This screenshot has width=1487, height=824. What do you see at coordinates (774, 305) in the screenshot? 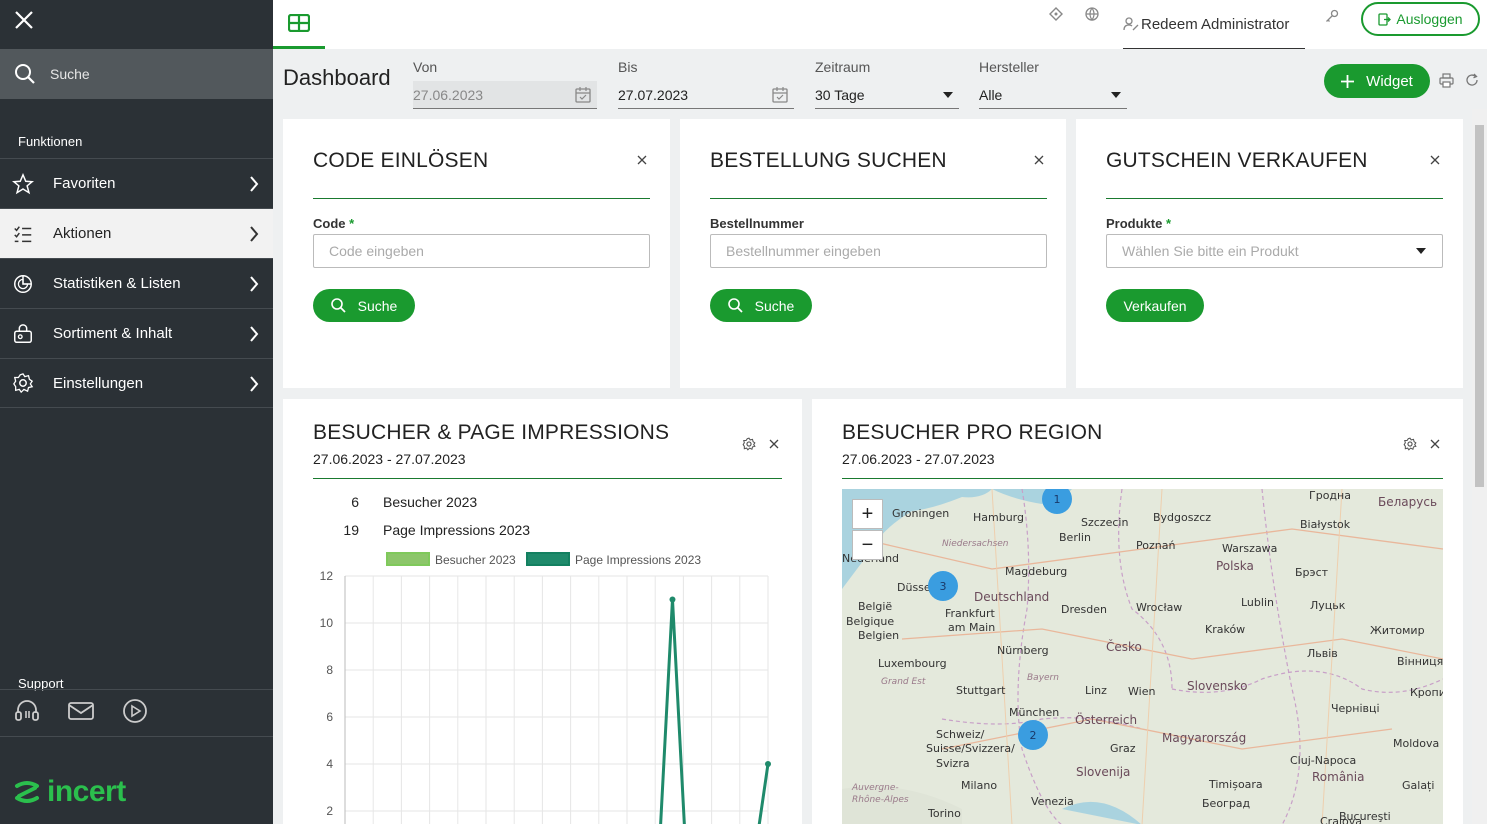
I see `order-search-label: Suche` at bounding box center [774, 305].